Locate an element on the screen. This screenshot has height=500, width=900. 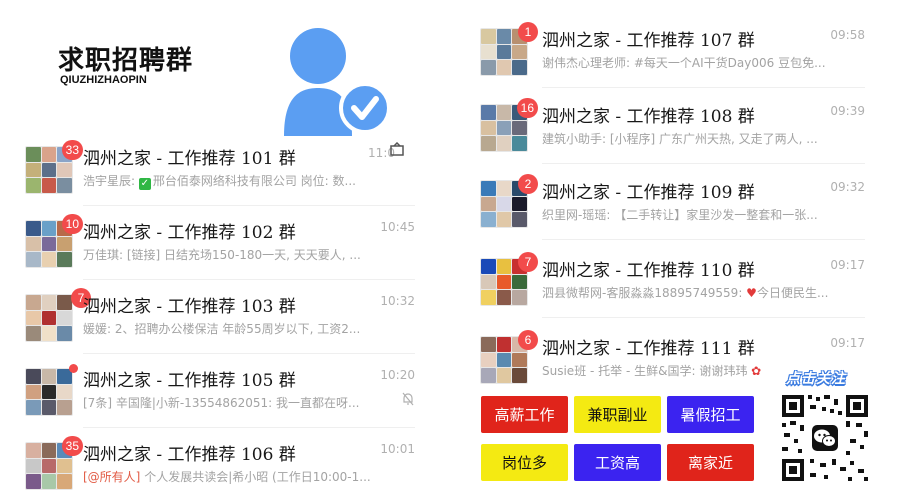
chat-time: 09:58 is located at coordinates (847, 35).